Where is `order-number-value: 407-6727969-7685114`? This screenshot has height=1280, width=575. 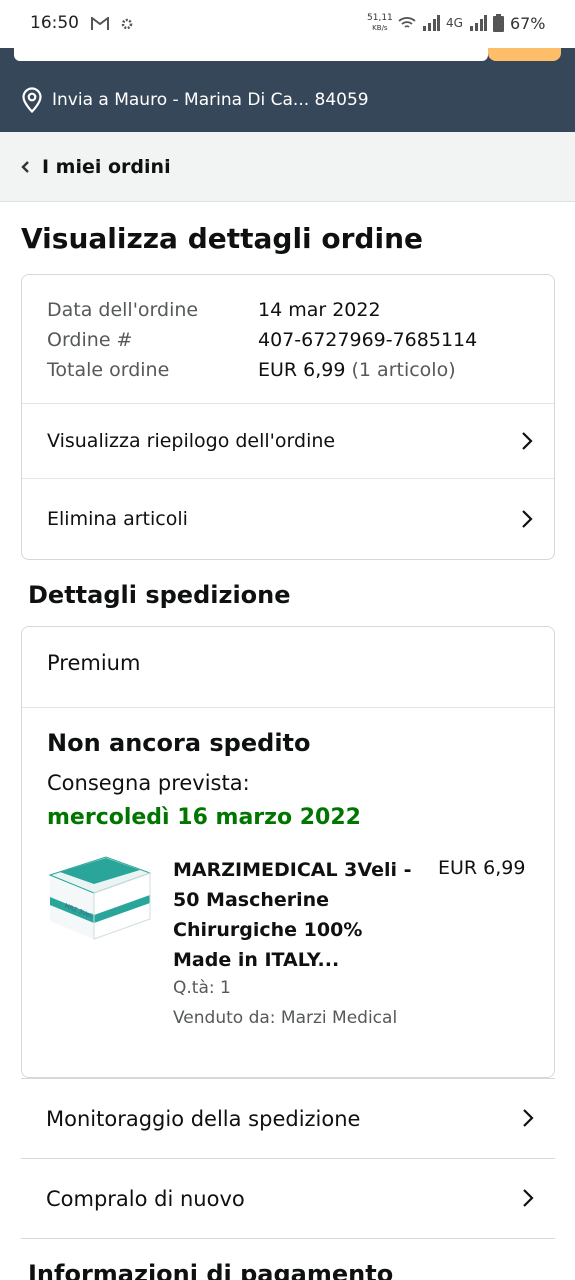
order-number-value: 407-6727969-7685114 is located at coordinates (368, 340).